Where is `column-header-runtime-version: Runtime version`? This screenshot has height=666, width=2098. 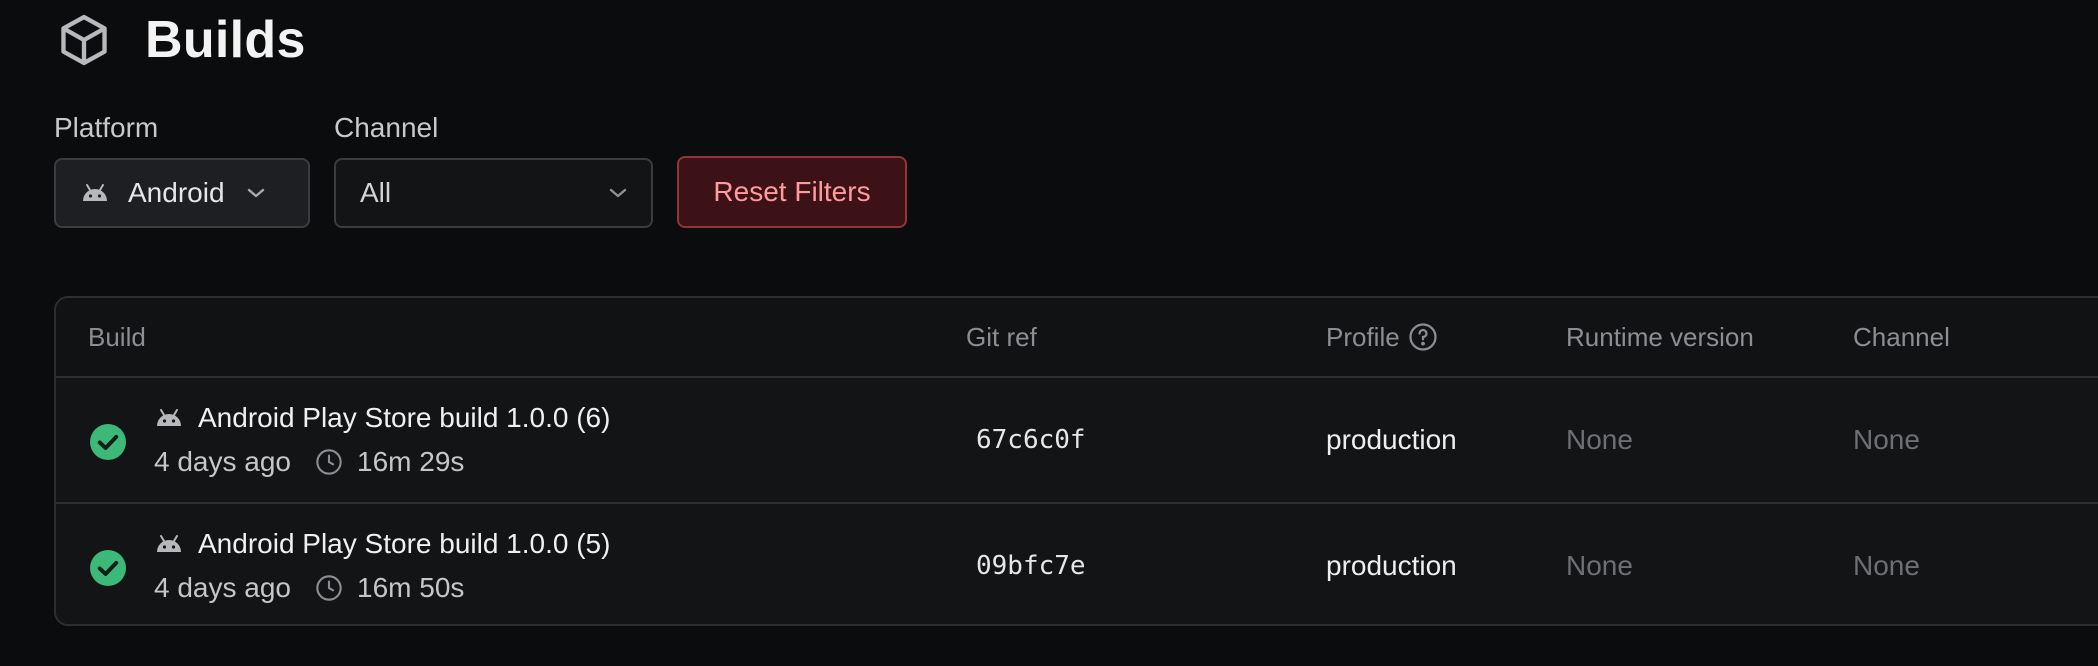
column-header-runtime-version: Runtime version is located at coordinates (1660, 337).